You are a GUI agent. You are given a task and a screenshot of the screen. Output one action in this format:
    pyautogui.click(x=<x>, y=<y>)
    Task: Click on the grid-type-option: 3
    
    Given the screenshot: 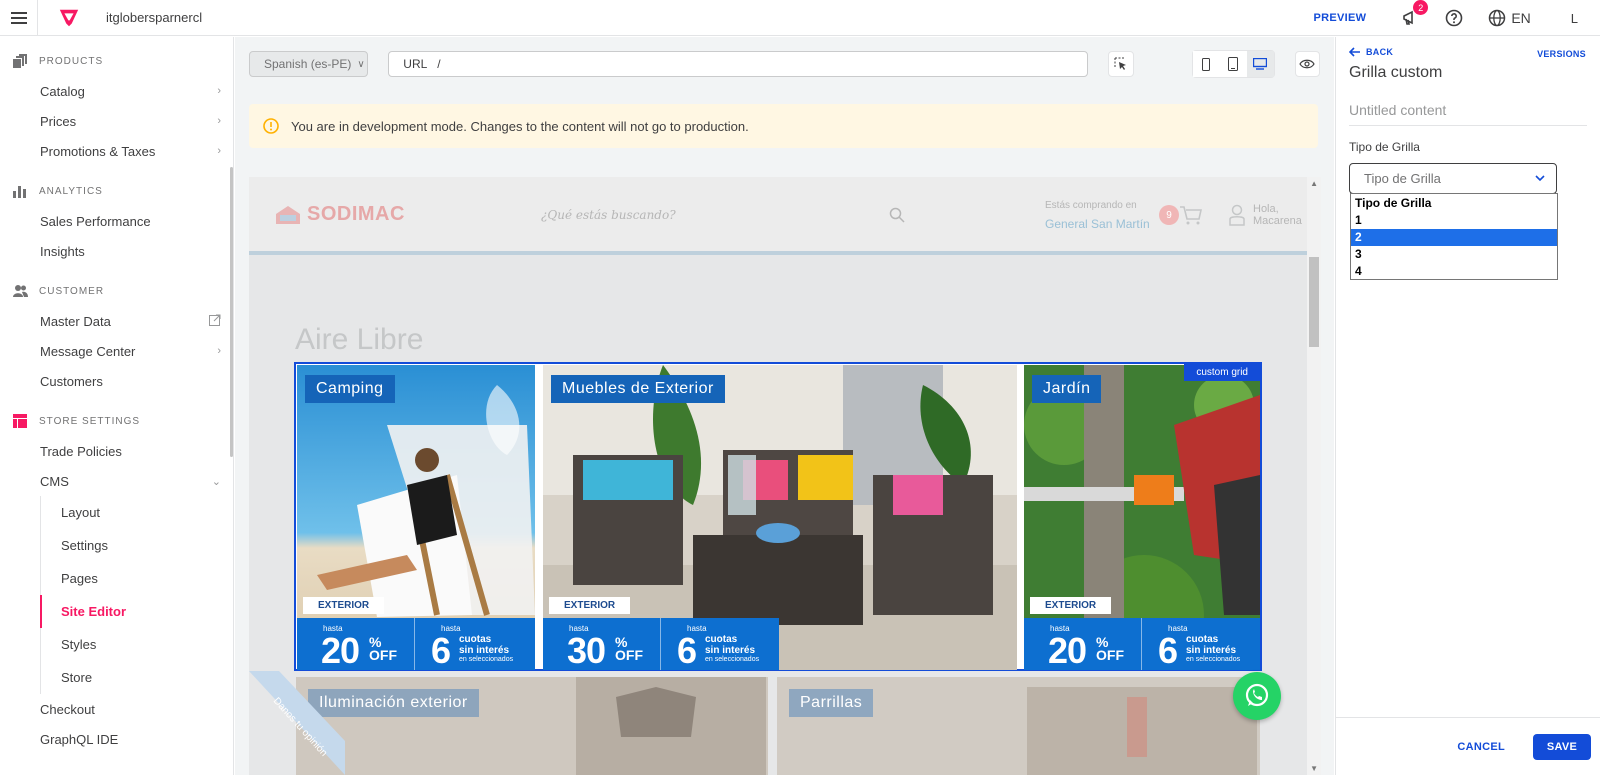 What is the action you would take?
    pyautogui.click(x=1454, y=254)
    